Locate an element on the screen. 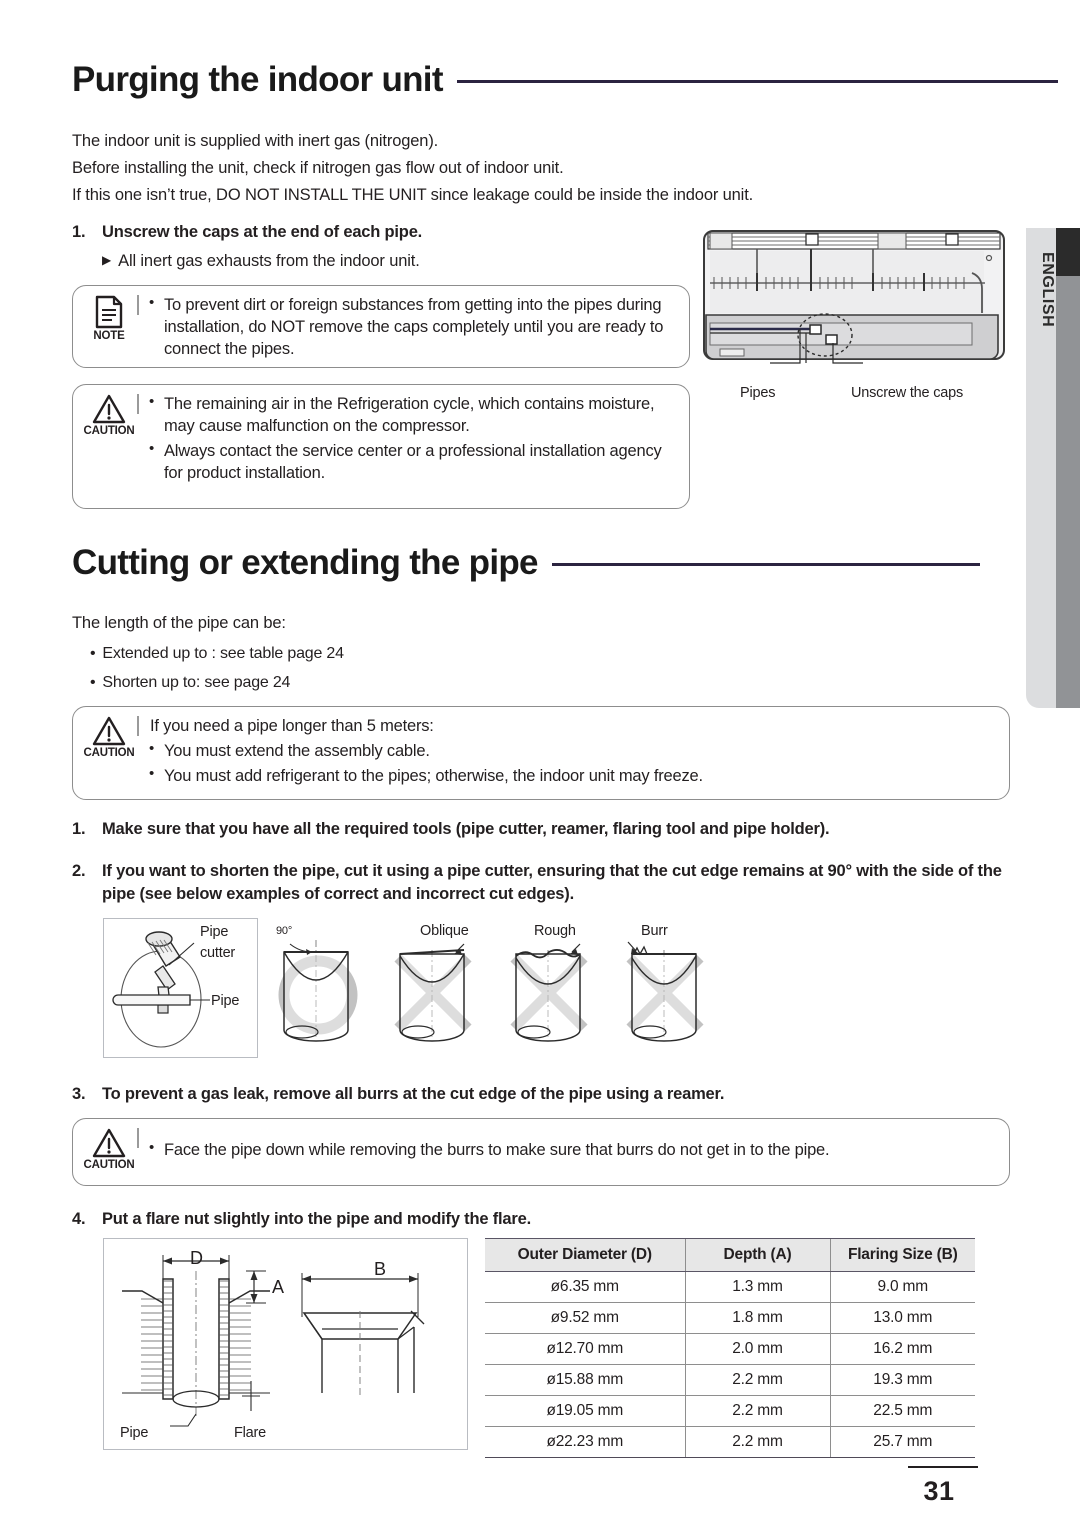 The image size is (1080, 1532). flare-dim-a-label: A is located at coordinates (278, 1287).